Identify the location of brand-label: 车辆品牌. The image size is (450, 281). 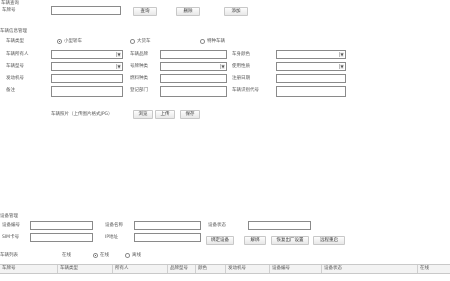
(139, 54).